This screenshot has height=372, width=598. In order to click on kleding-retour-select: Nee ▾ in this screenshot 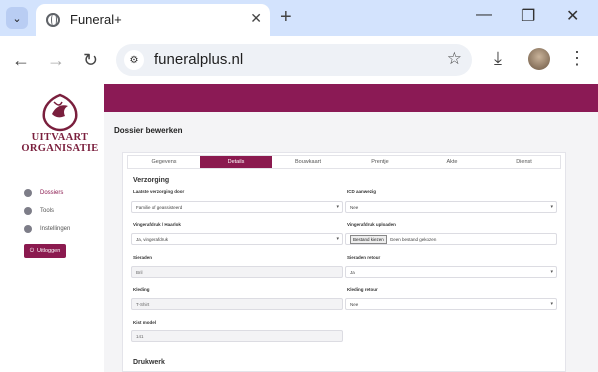, I will do `click(451, 304)`.